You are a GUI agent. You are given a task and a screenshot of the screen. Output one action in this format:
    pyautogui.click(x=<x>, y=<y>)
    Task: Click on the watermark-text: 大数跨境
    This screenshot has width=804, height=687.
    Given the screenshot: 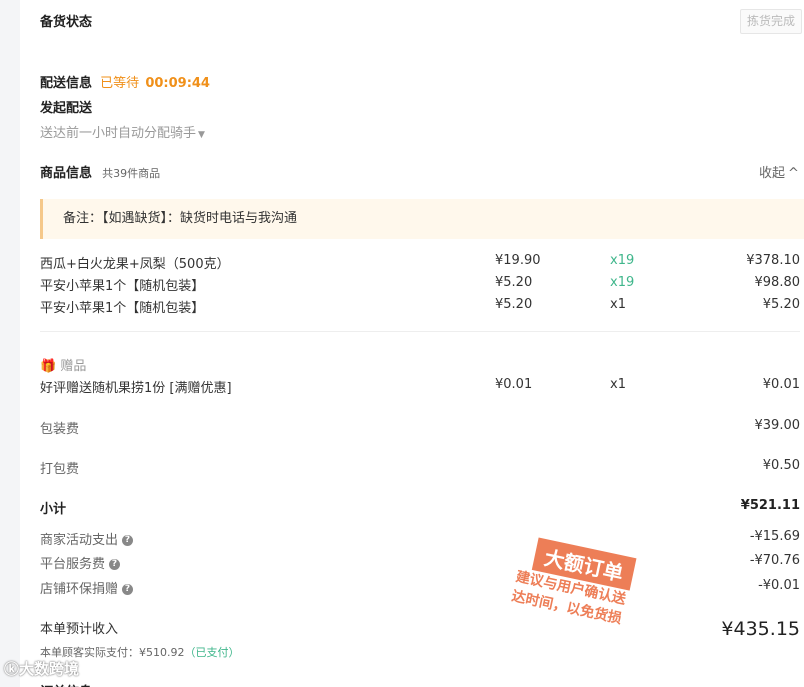 What is the action you would take?
    pyautogui.click(x=49, y=669)
    